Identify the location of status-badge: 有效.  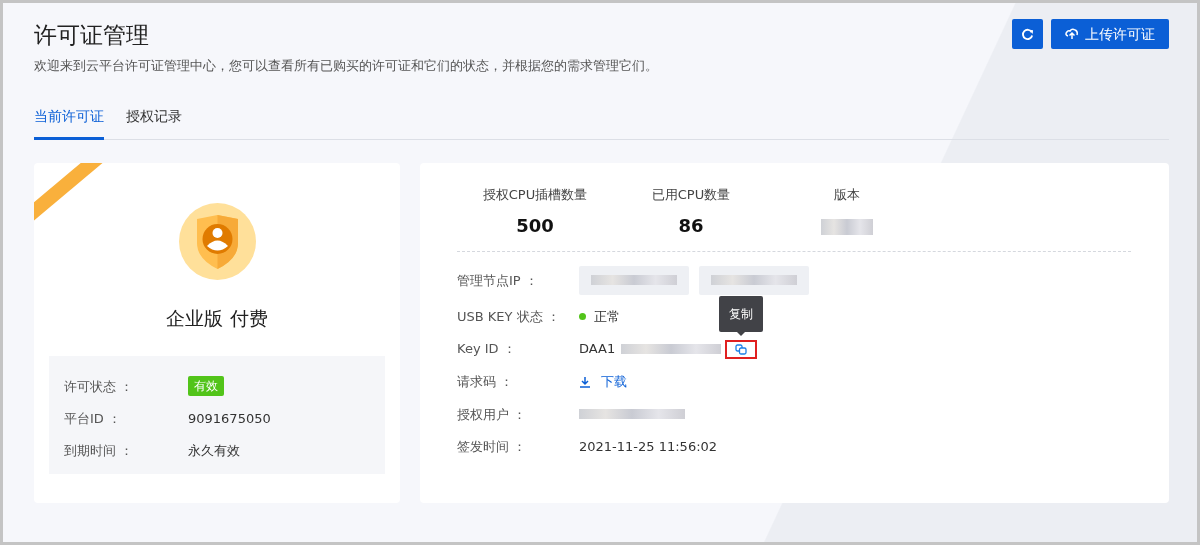
(206, 386).